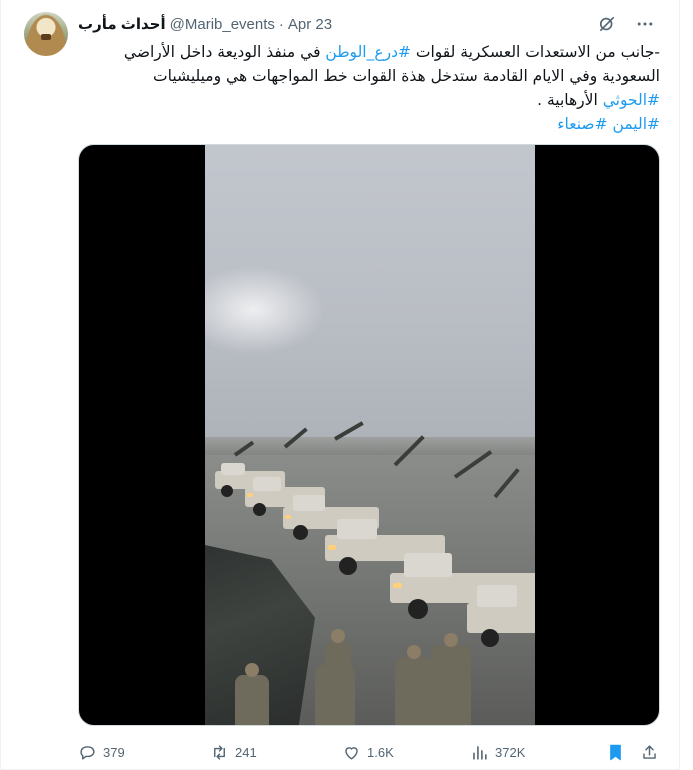  I want to click on hashtag-link: #صنعاء, so click(582, 124).